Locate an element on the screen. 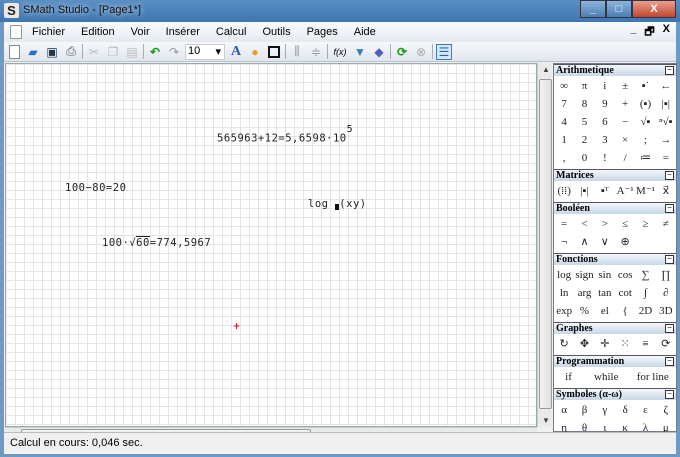 This screenshot has height=457, width=680. insert-button: ⊕ is located at coordinates (625, 242).